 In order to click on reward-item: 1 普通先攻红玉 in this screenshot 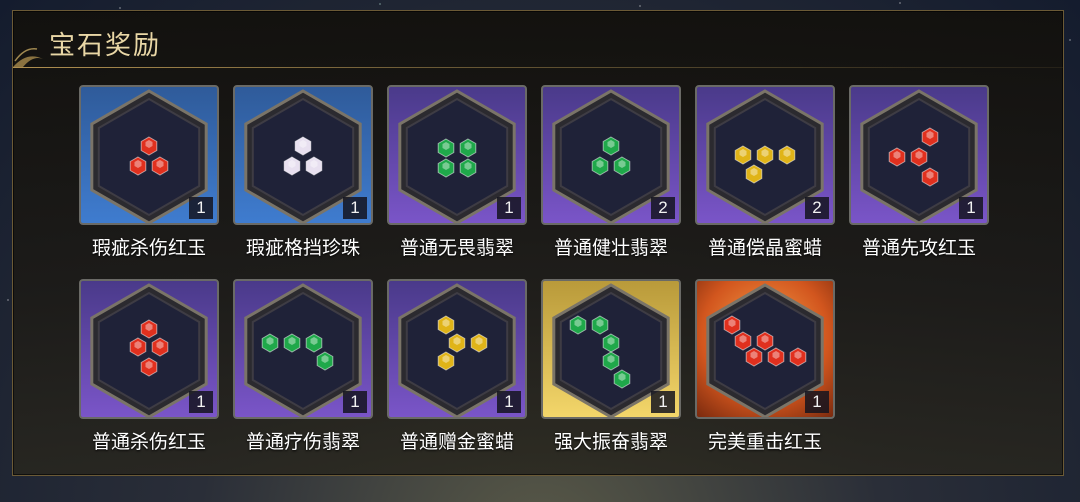, I will do `click(919, 172)`.